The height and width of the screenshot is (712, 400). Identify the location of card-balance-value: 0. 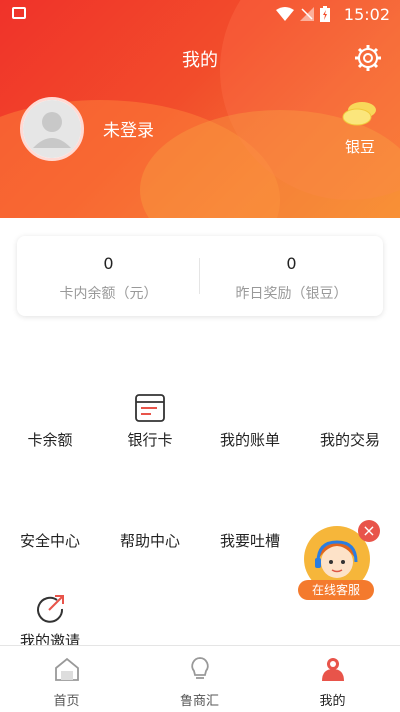
(108, 263).